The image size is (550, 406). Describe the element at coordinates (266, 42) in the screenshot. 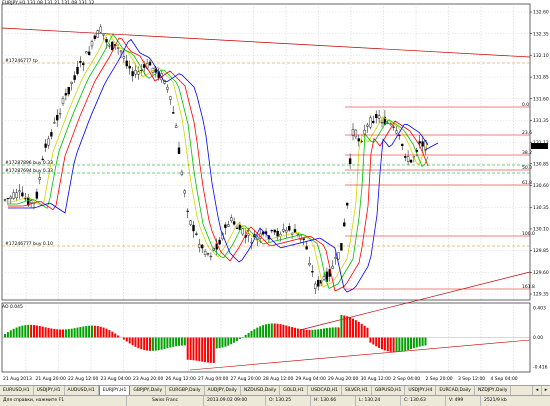

I see `trend-line-upper` at that location.